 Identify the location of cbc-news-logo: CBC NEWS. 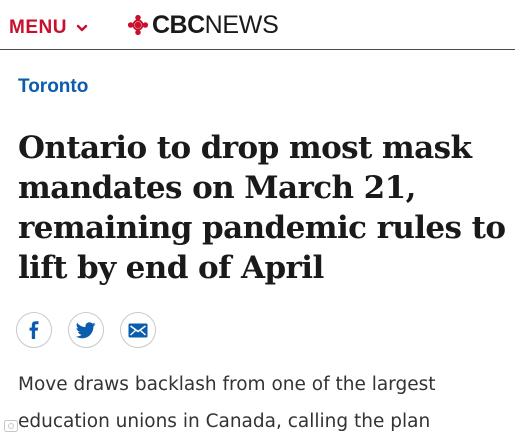
(203, 25).